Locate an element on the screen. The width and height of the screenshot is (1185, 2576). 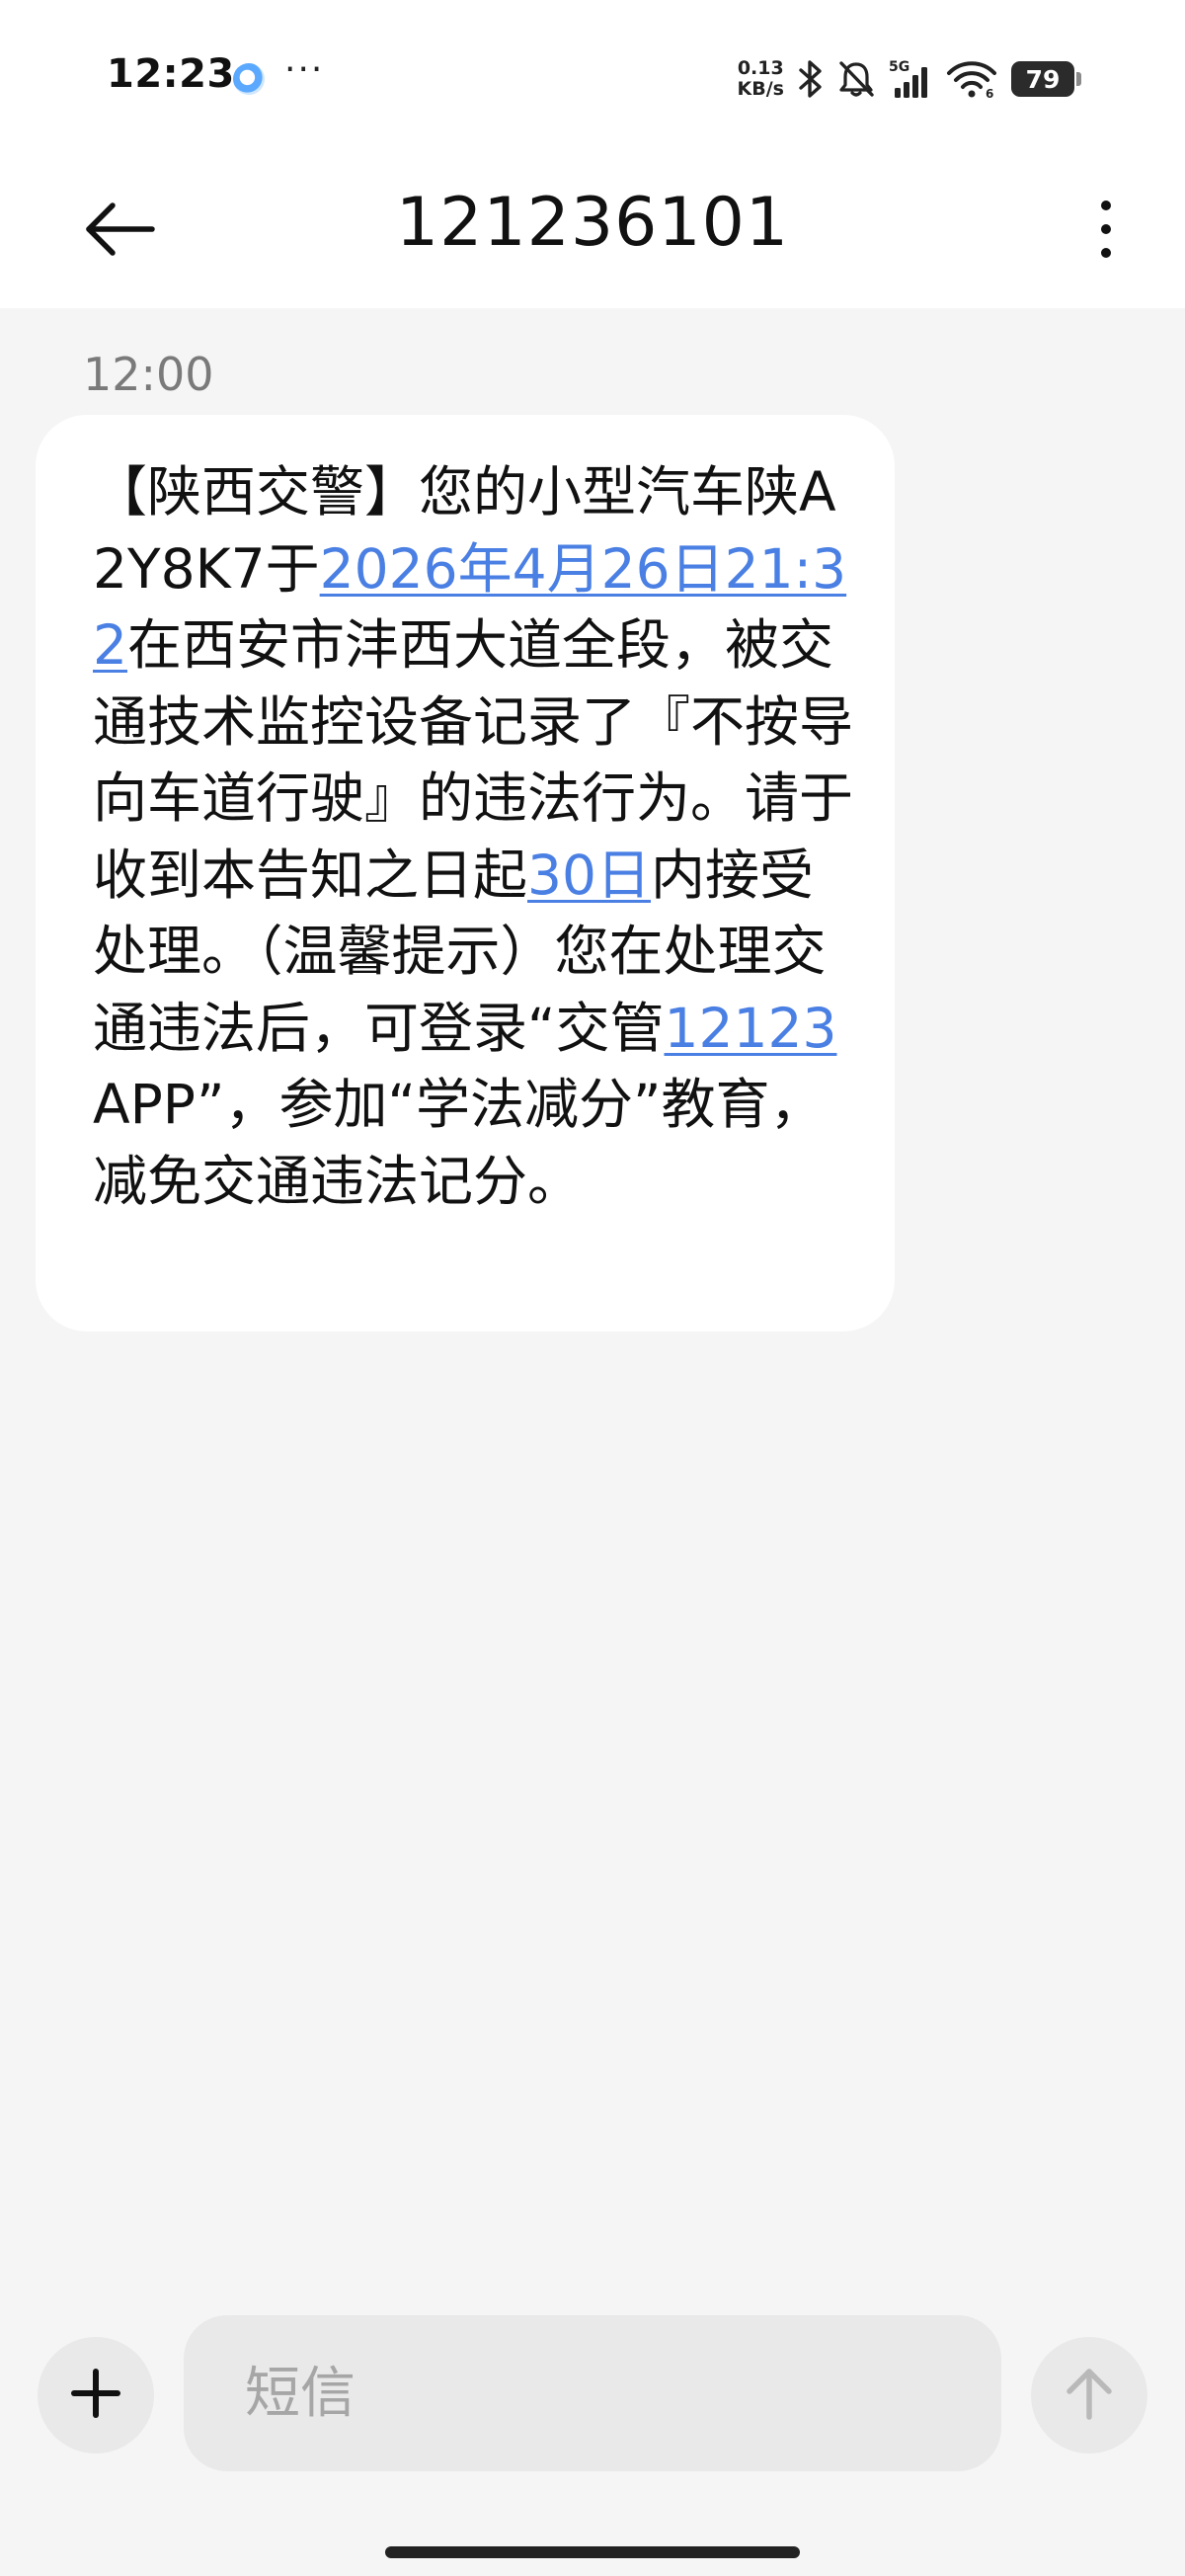
add-attachment-button is located at coordinates (96, 2395).